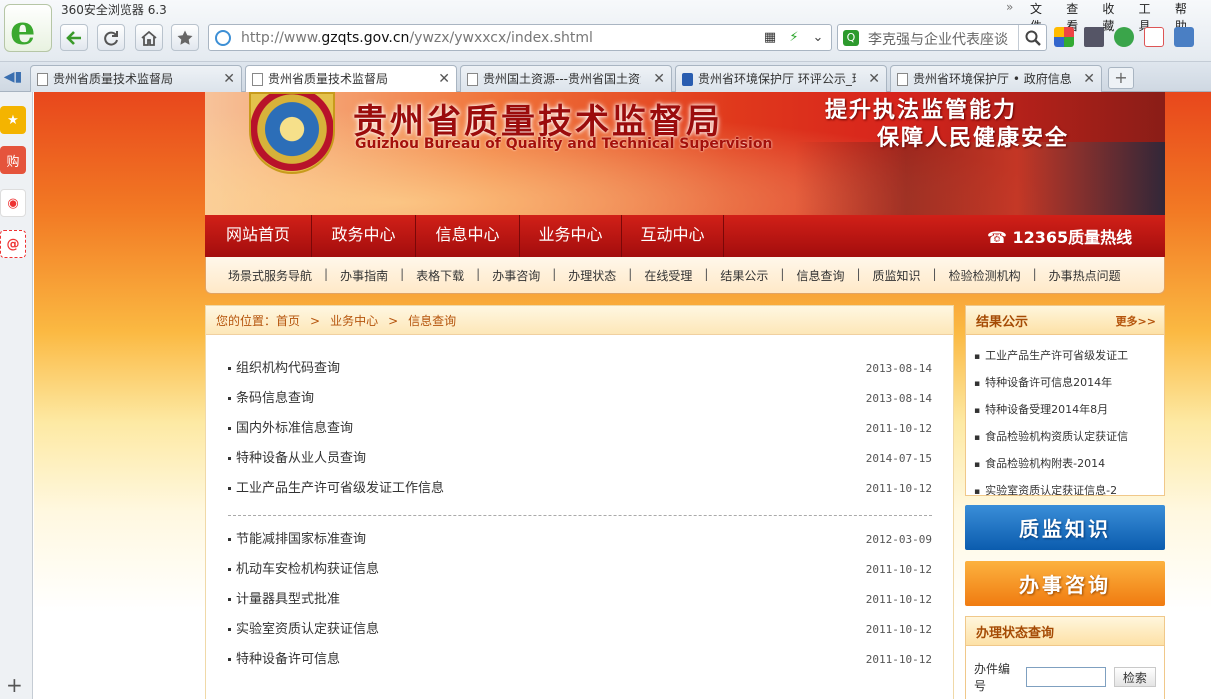 The image size is (1211, 699). Describe the element at coordinates (288, 659) in the screenshot. I see `list-item-title: 特种设备许可信息` at that location.